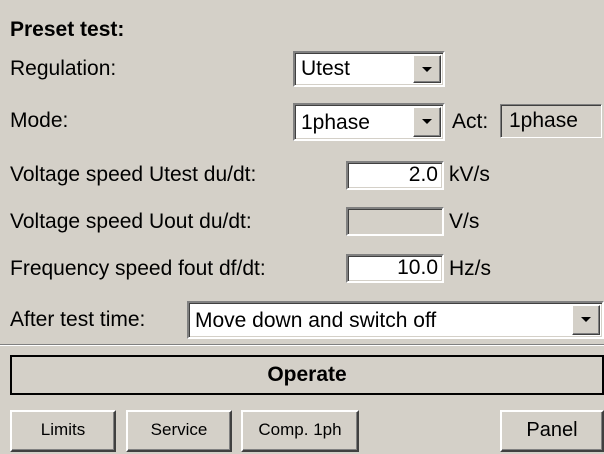  What do you see at coordinates (63, 68) in the screenshot?
I see `regulation-label: Regulation:` at bounding box center [63, 68].